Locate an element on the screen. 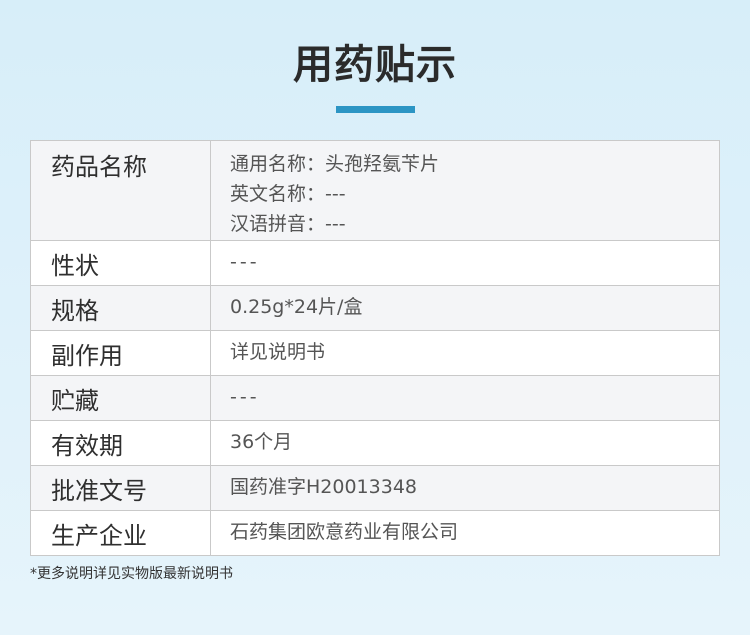 The width and height of the screenshot is (750, 635). table-row-approval-number: 批准文号 国药准字H20013348 is located at coordinates (375, 488).